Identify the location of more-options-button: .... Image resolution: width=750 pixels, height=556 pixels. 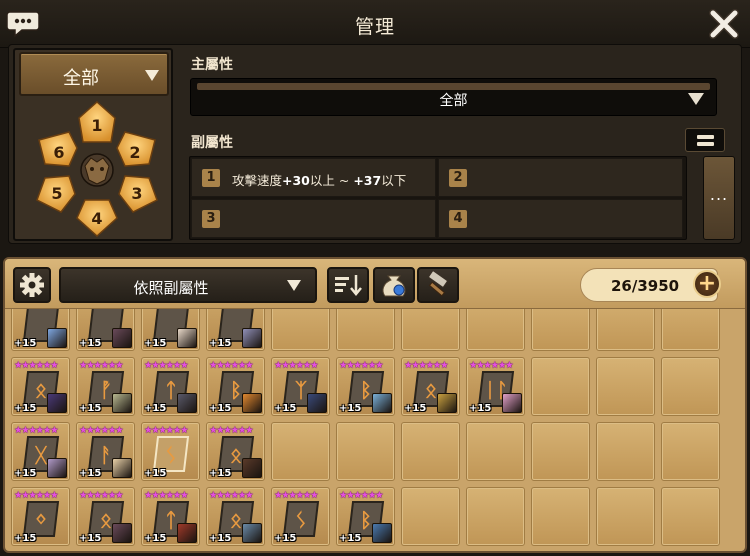
(719, 198).